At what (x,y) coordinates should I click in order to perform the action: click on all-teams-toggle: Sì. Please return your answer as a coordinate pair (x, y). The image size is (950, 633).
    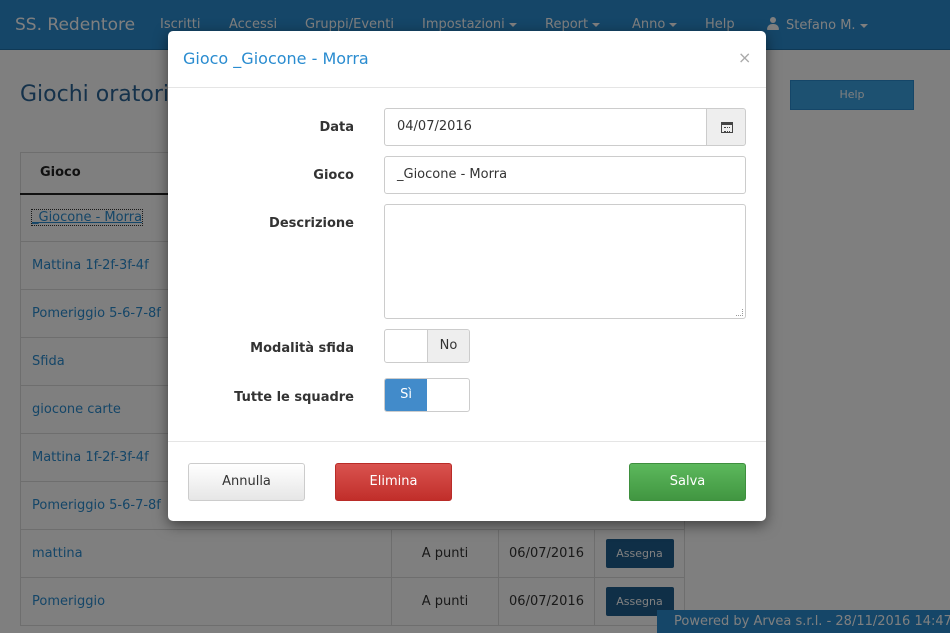
    Looking at the image, I should click on (427, 395).